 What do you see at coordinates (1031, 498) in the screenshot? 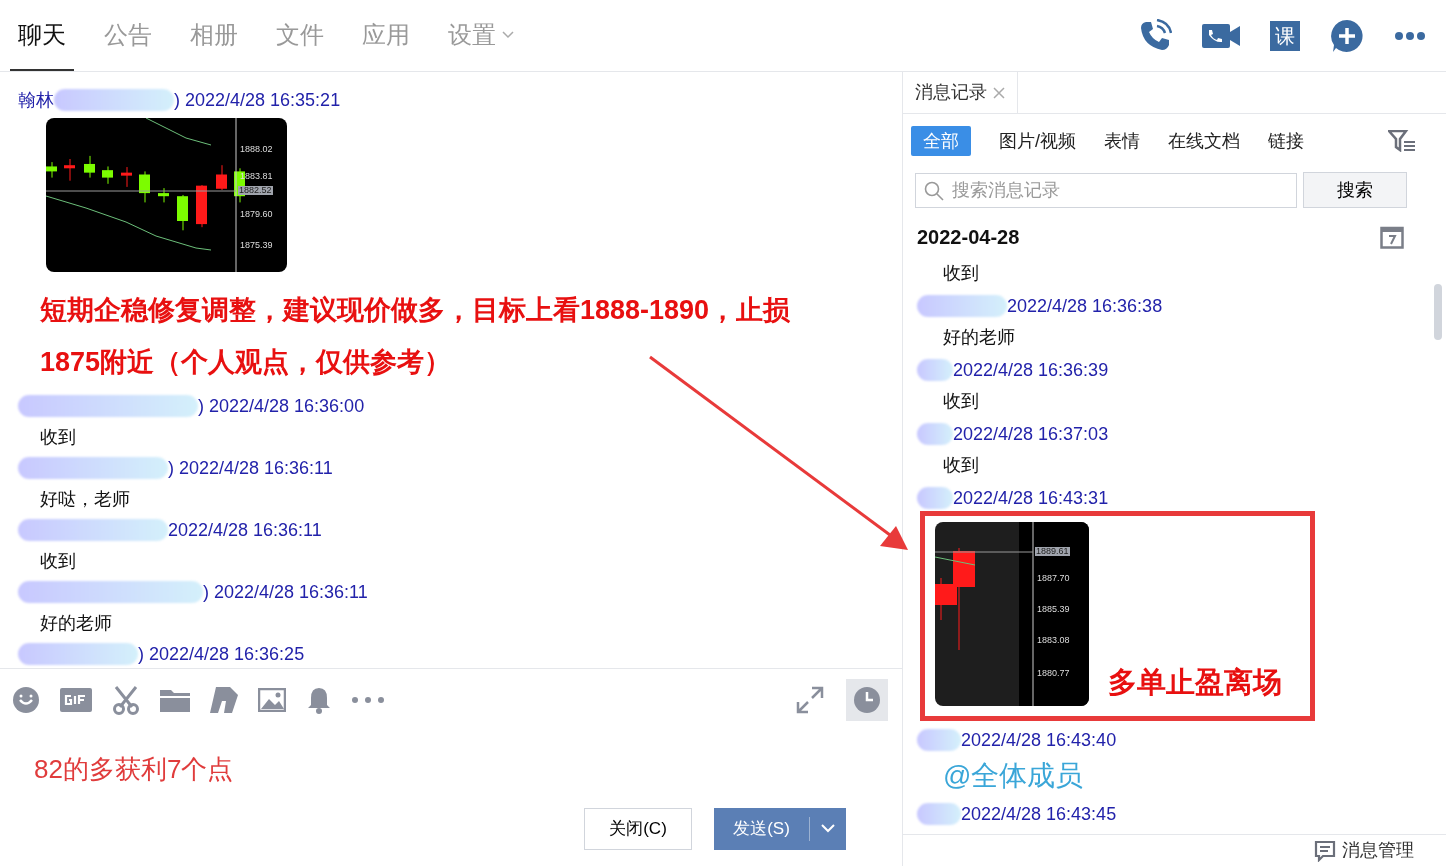
I see `message-time: 2022/4/28 16:43:31` at bounding box center [1031, 498].